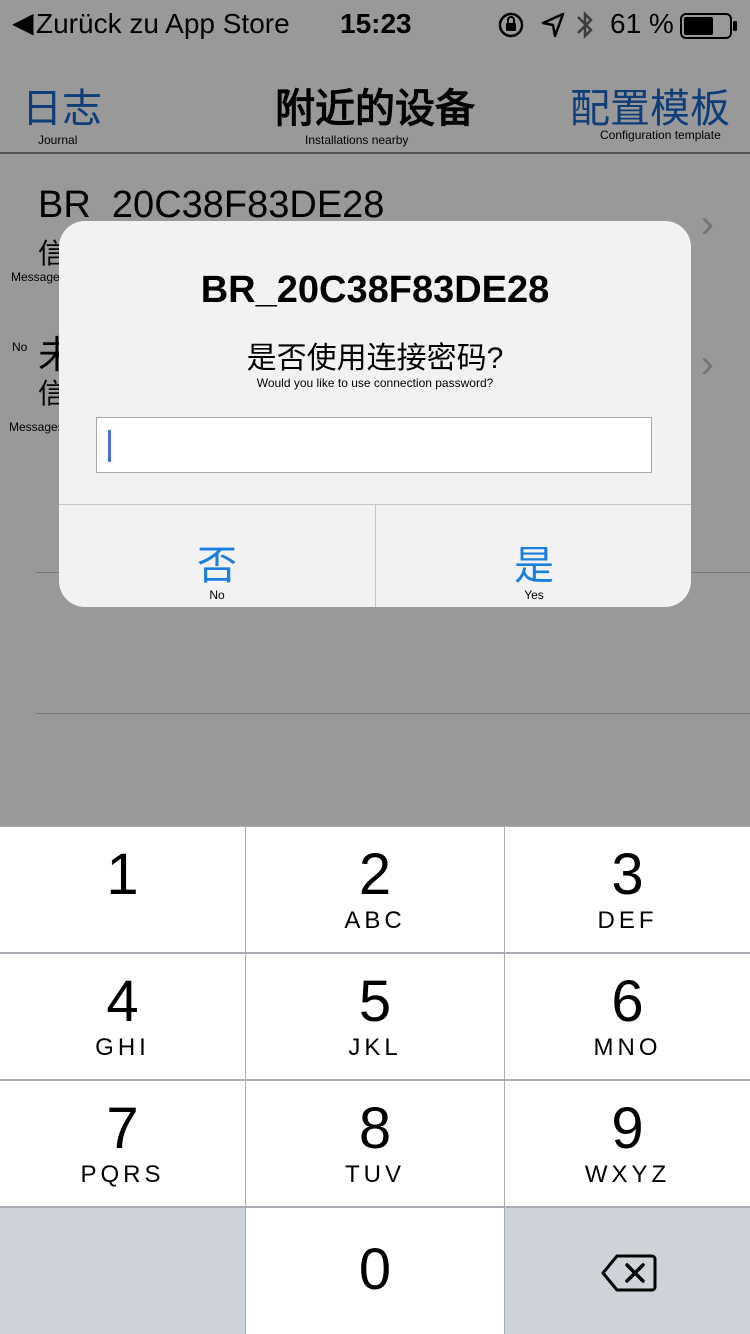 The height and width of the screenshot is (1334, 750). I want to click on key-digit: 2, so click(375, 874).